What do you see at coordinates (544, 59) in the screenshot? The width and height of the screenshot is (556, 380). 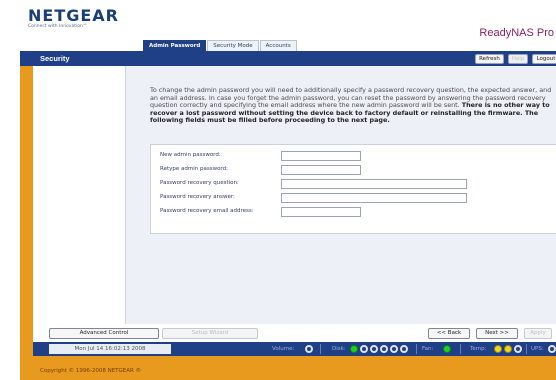 I see `logout-button: Logout` at bounding box center [544, 59].